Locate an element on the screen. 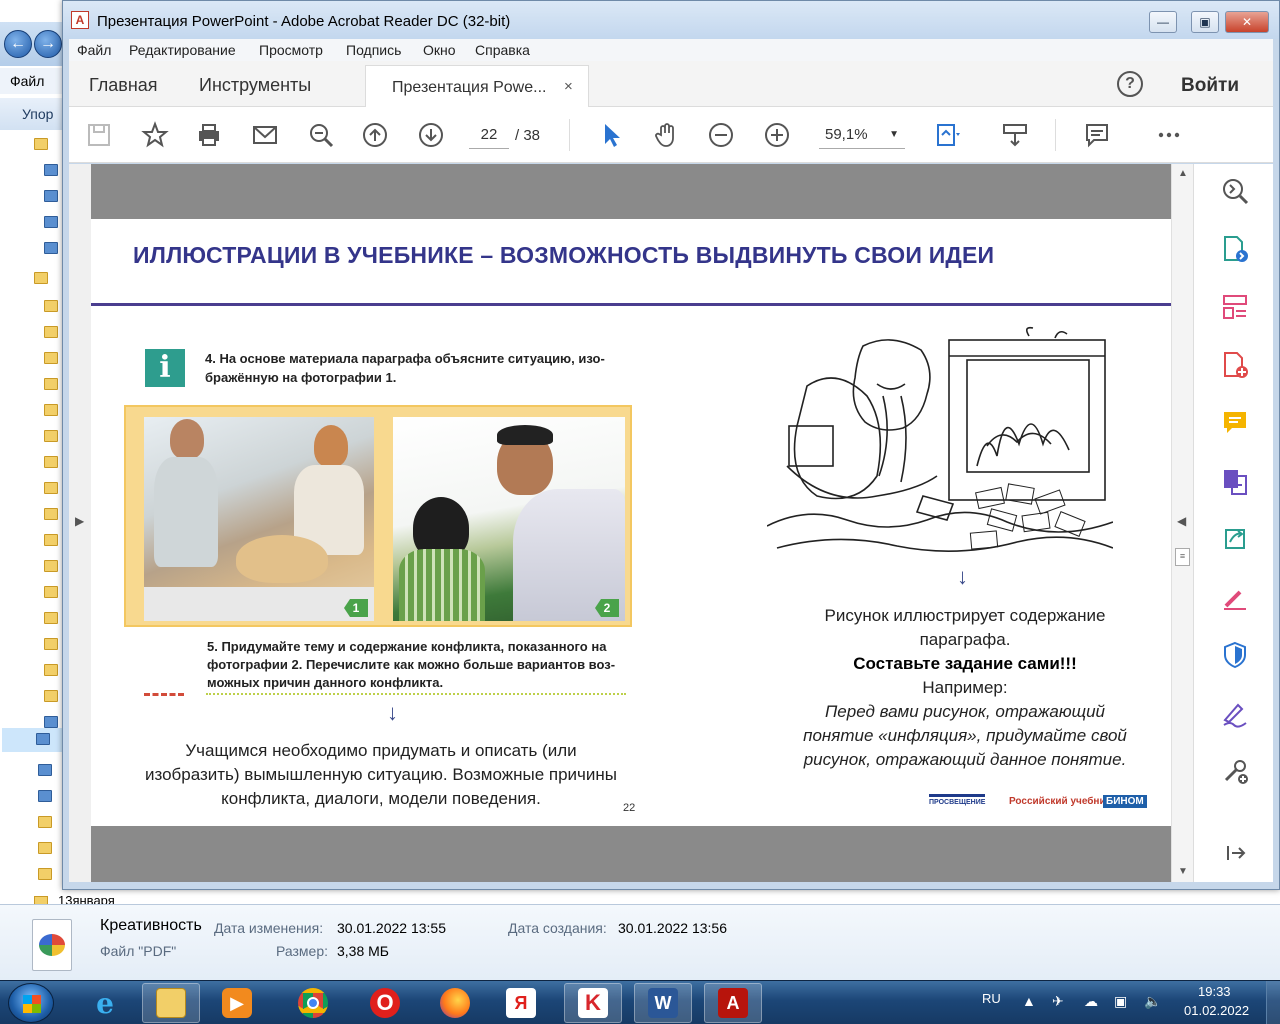 This screenshot has width=1280, height=1024. menu-sign: Подпись is located at coordinates (373, 50).